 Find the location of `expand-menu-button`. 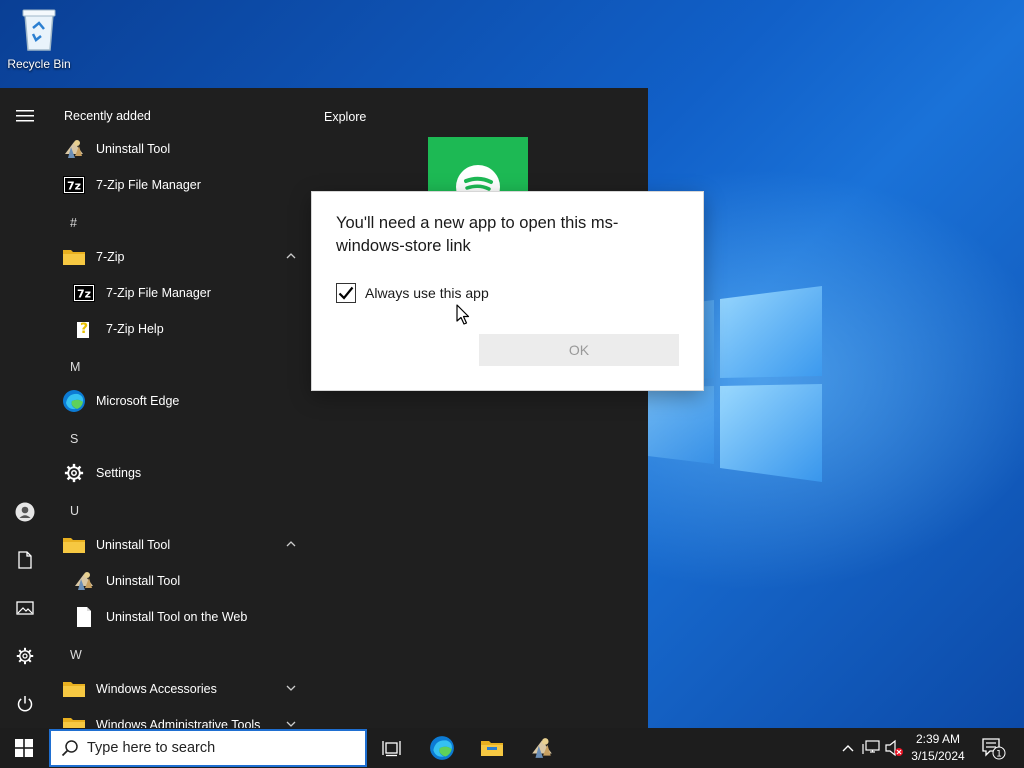

expand-menu-button is located at coordinates (25, 116).